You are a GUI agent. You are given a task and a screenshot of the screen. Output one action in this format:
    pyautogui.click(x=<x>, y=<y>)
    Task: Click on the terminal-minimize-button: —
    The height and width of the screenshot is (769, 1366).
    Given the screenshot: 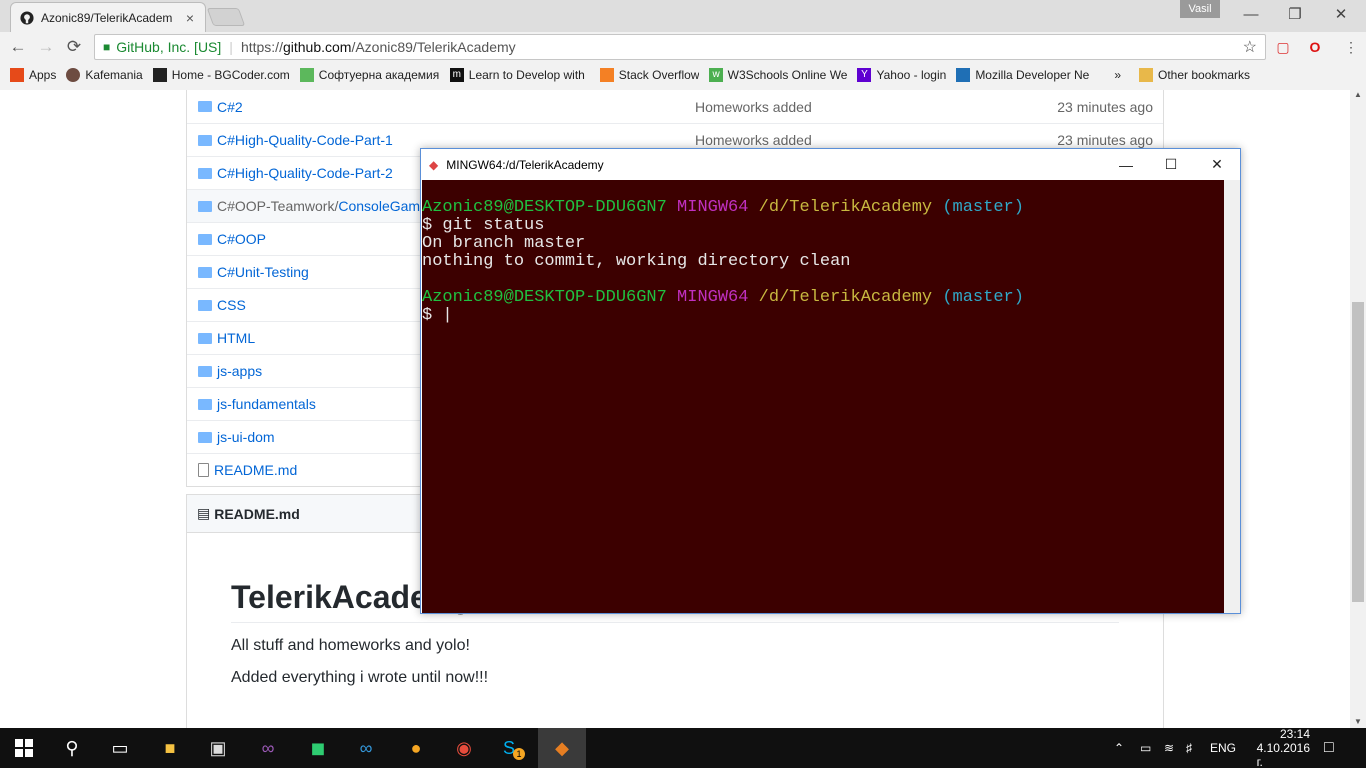 What is the action you would take?
    pyautogui.click(x=1126, y=164)
    